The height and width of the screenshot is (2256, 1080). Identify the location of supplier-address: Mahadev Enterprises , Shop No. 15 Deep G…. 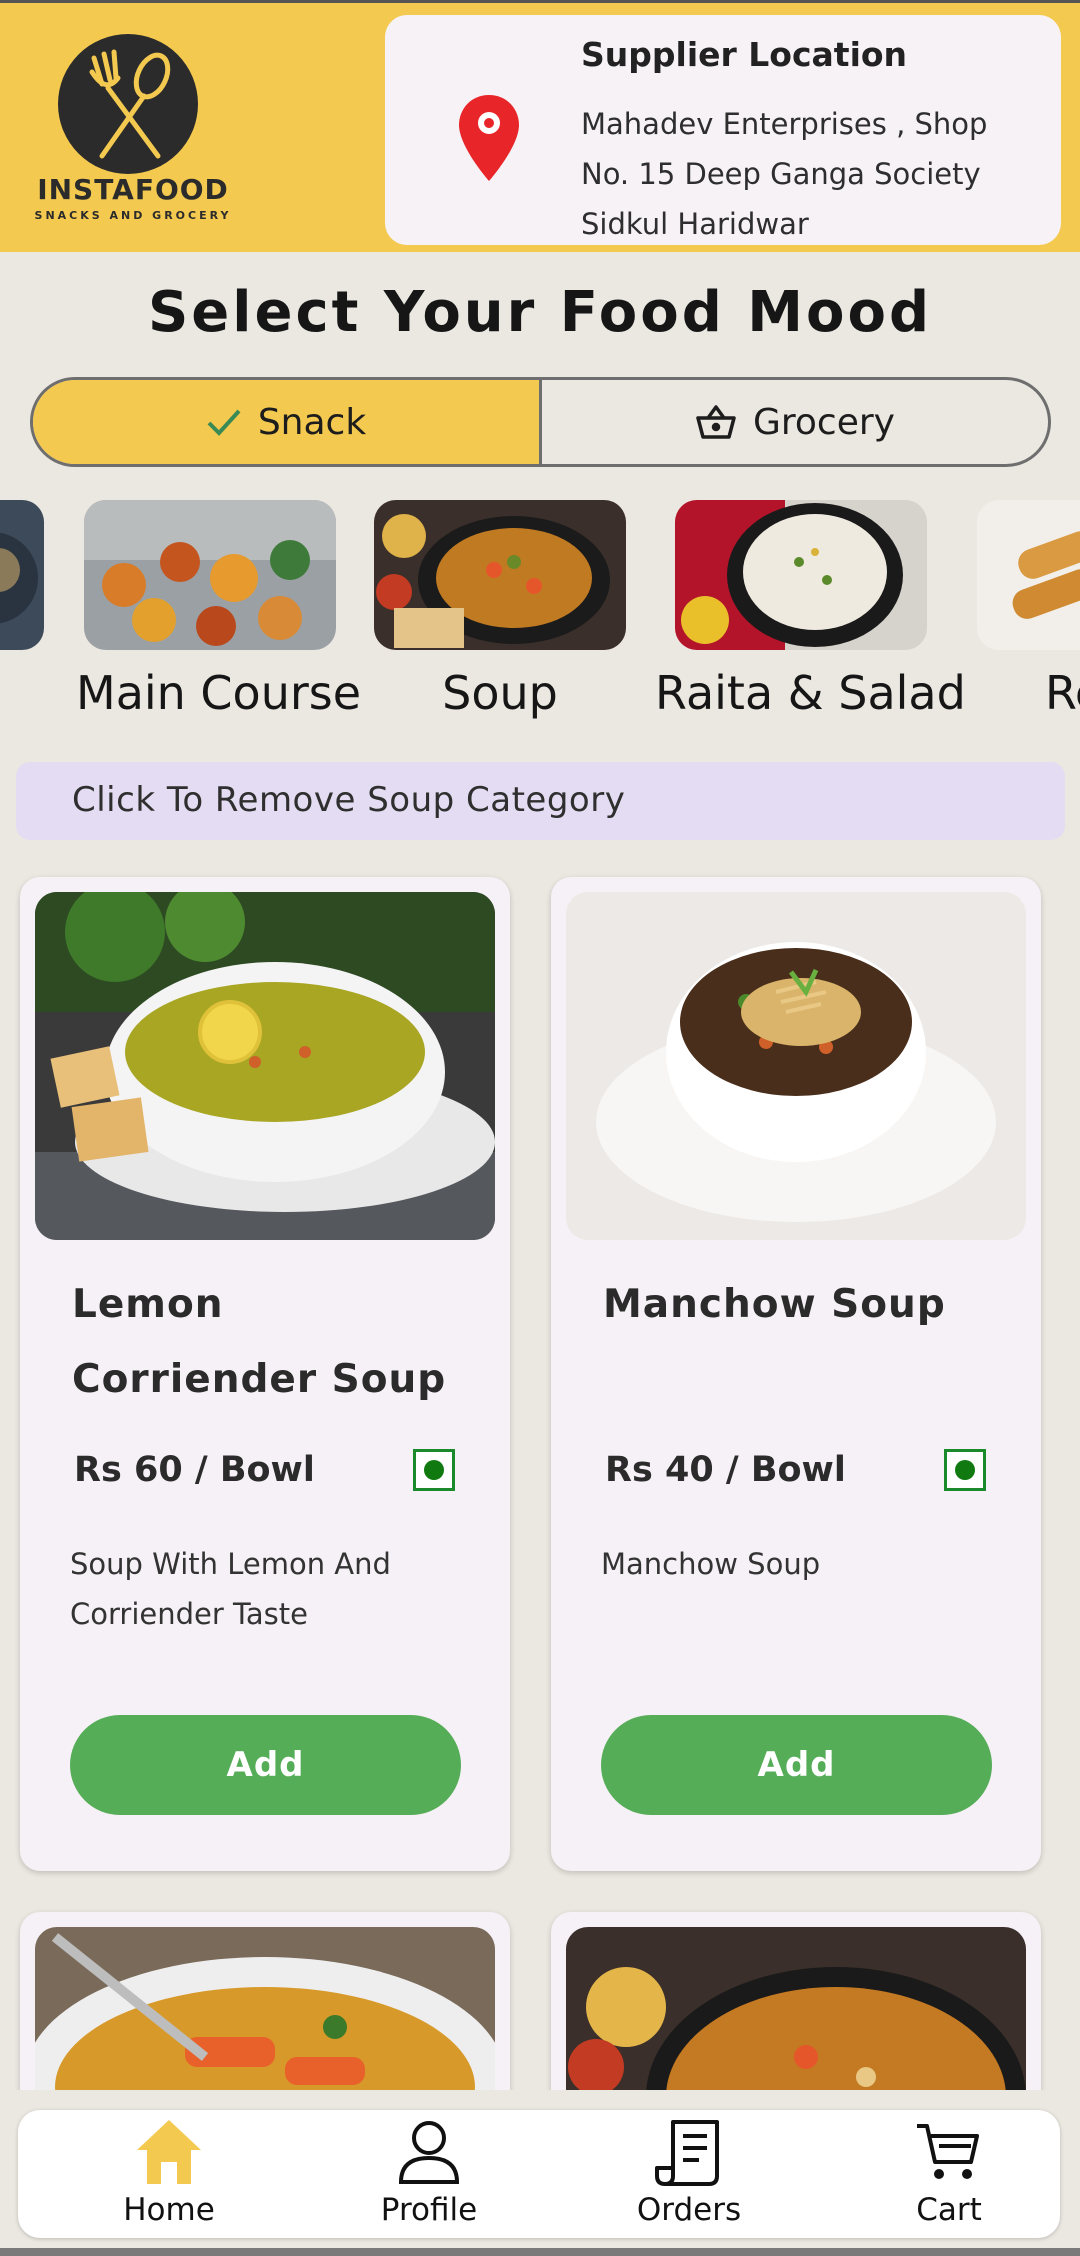
(784, 174).